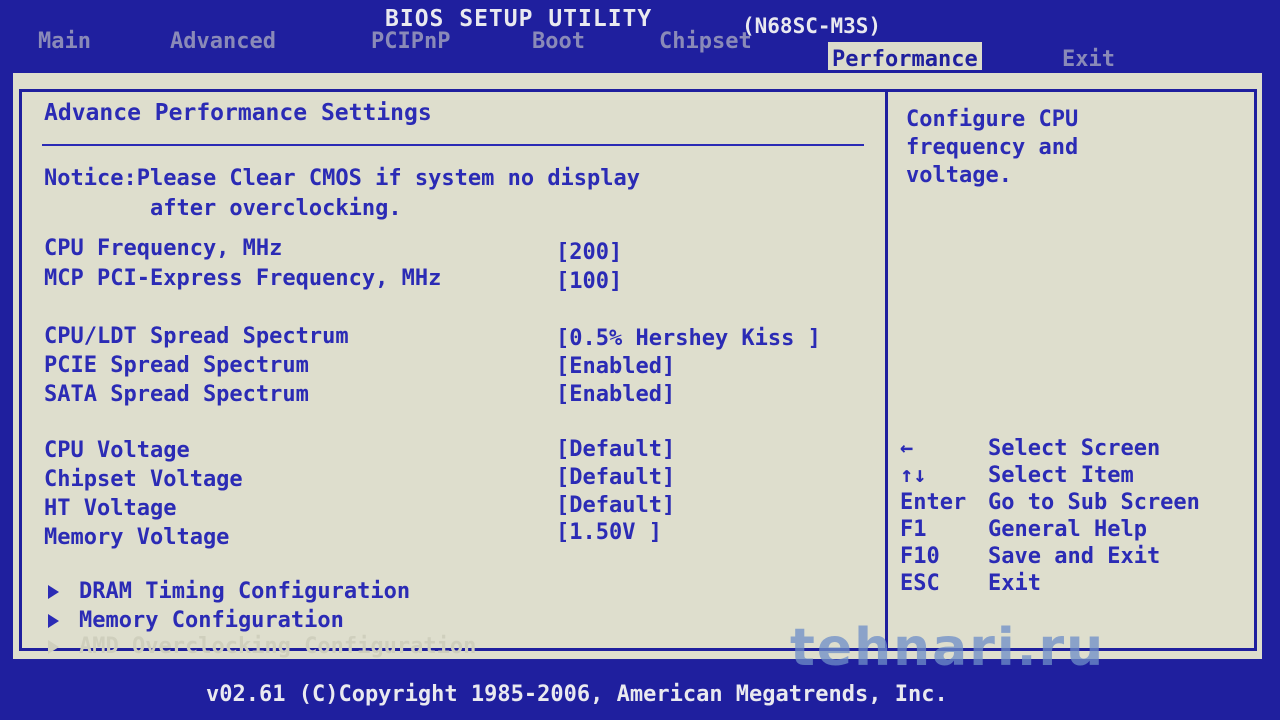 This screenshot has height=720, width=1280. I want to click on setting-value-cpu-ldt-spread: [0.5% Hershey Kiss ], so click(688, 338).